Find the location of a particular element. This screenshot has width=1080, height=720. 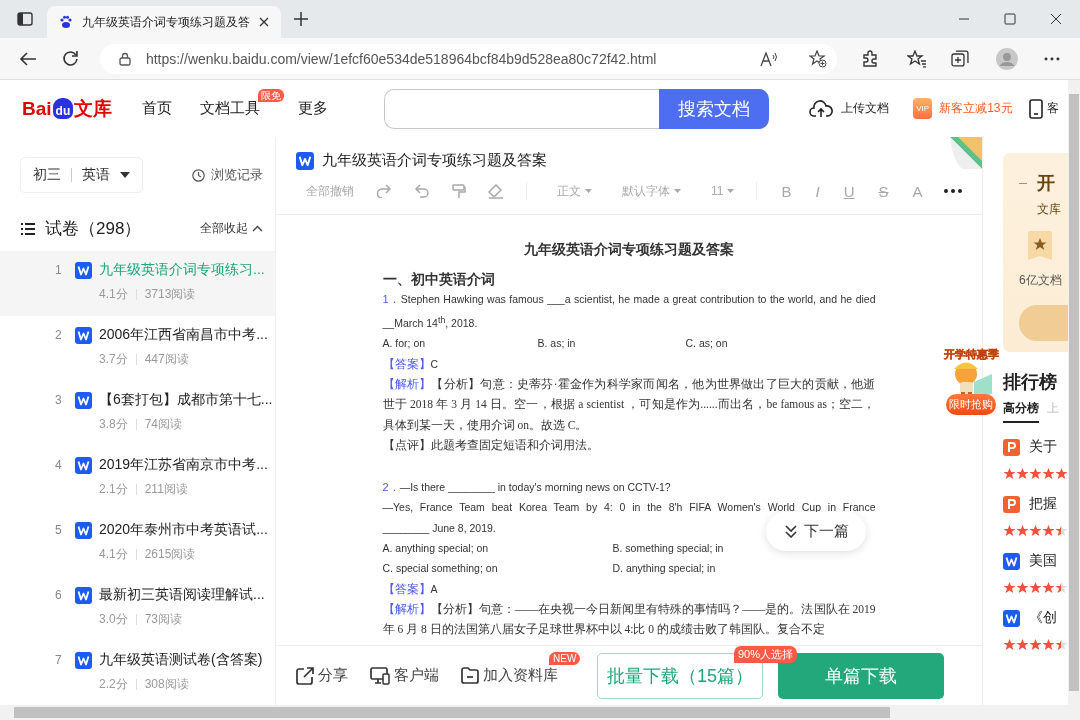

browser-tab: 九年级英语介词专项练习题及答 is located at coordinates (164, 22).